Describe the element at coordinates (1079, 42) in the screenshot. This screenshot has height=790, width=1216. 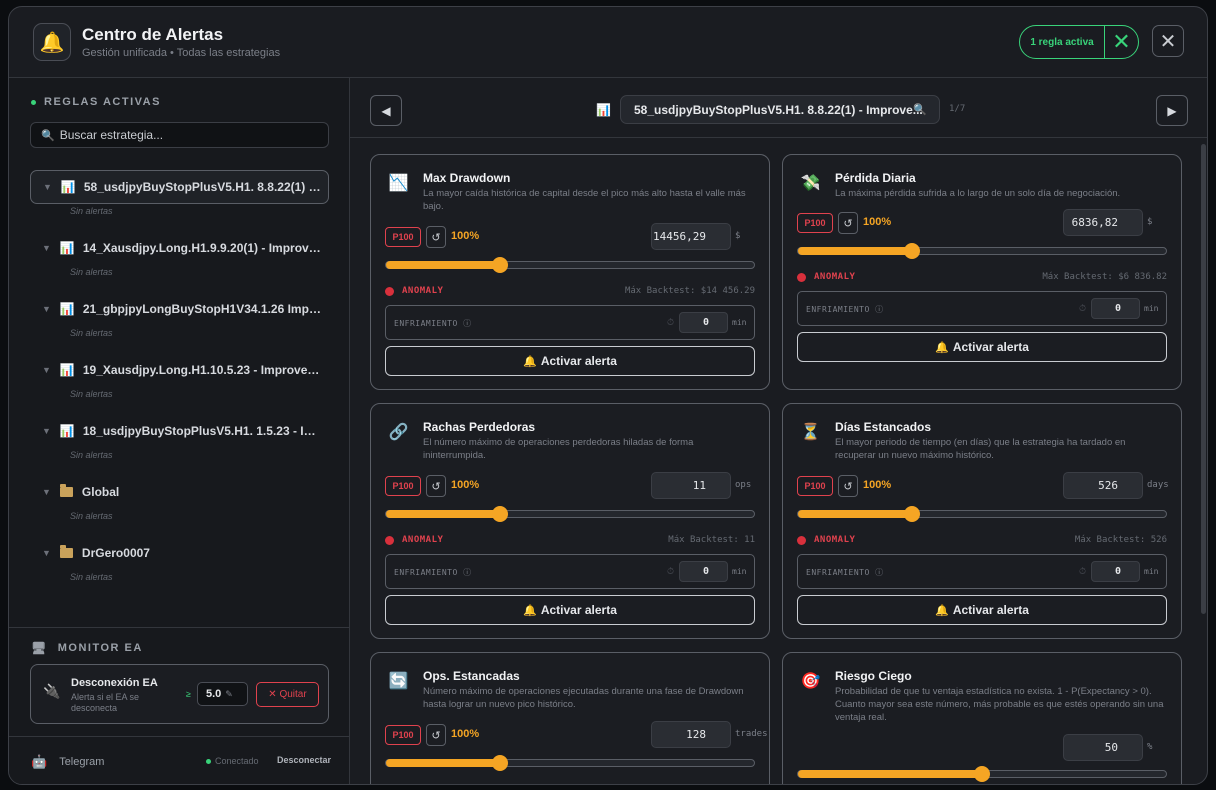
I see `active-rules-pill: 1 regla activa ✕` at that location.